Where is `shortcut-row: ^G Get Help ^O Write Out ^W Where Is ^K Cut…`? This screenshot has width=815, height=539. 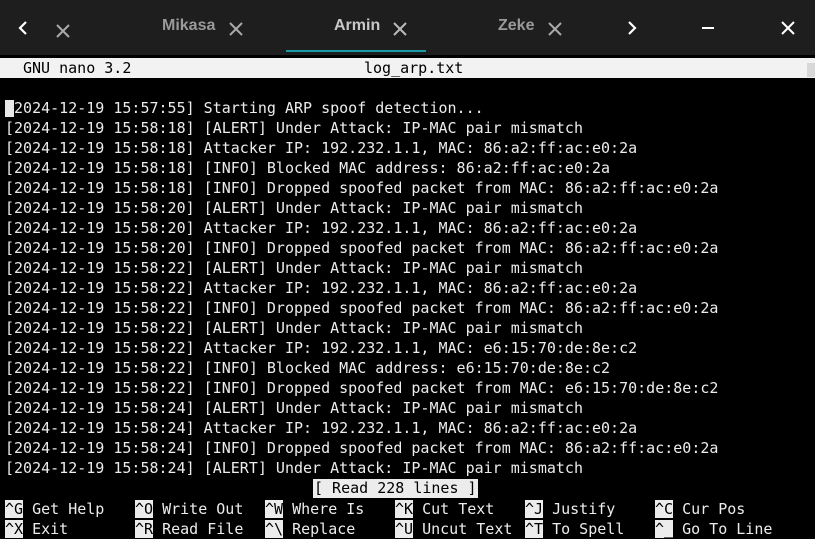 shortcut-row: ^G Get Help ^O Write Out ^W Where Is ^K Cut… is located at coordinates (410, 509).